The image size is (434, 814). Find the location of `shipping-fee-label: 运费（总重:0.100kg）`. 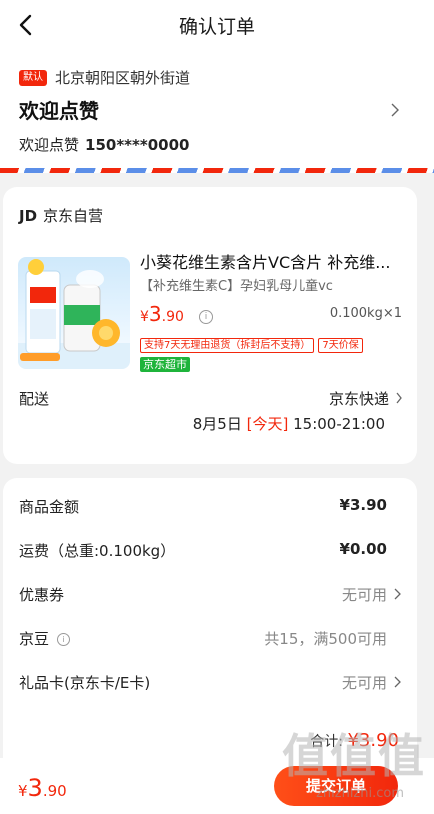

shipping-fee-label: 运费（总重:0.100kg） is located at coordinates (97, 551).